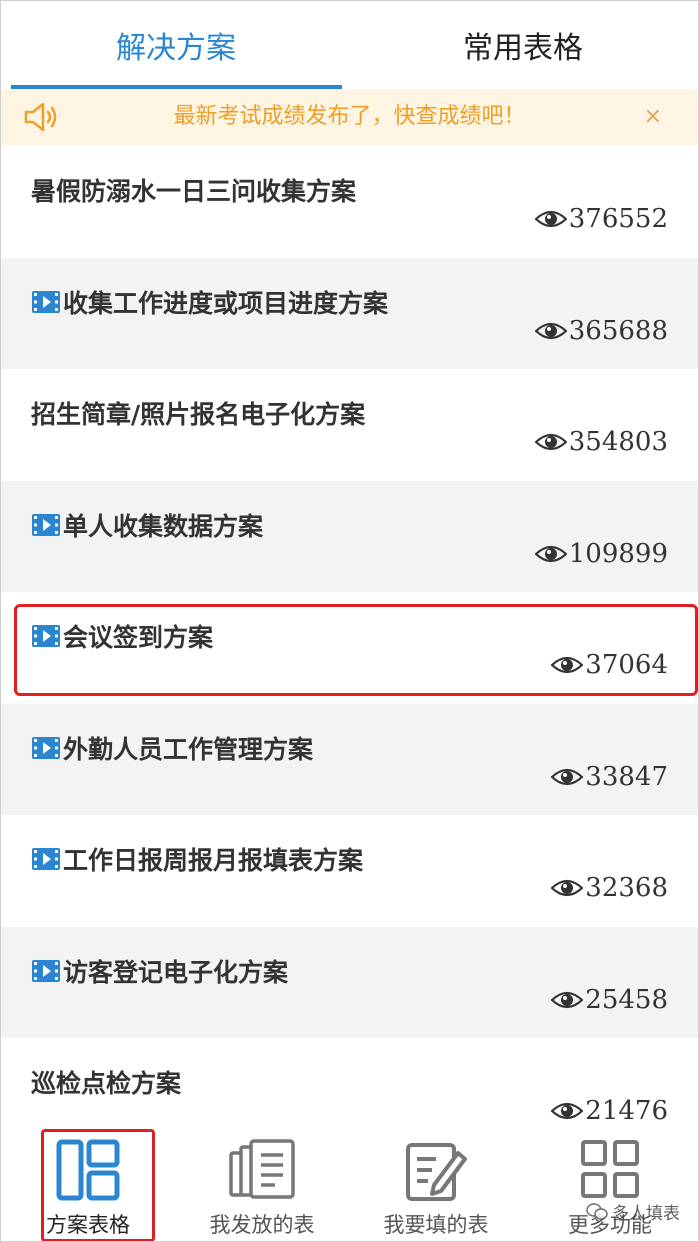  I want to click on layout-grid-icon, so click(88, 1170).